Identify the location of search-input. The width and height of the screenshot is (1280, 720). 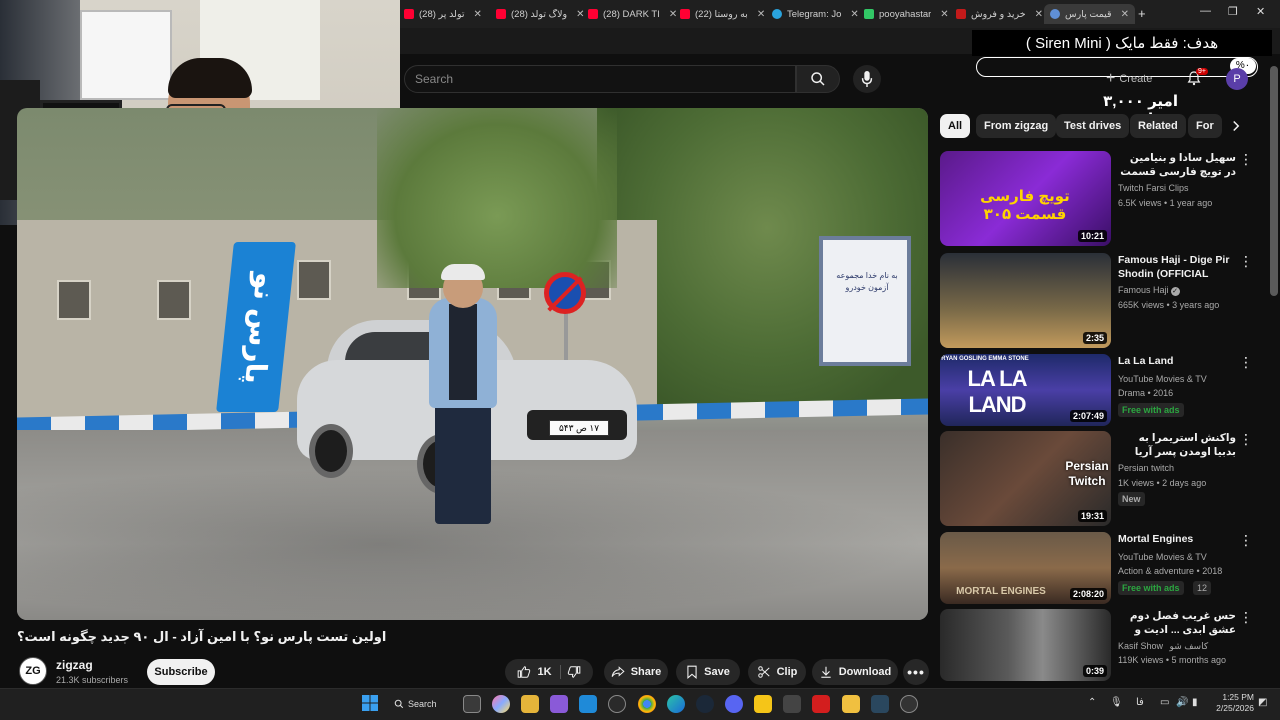
(600, 79).